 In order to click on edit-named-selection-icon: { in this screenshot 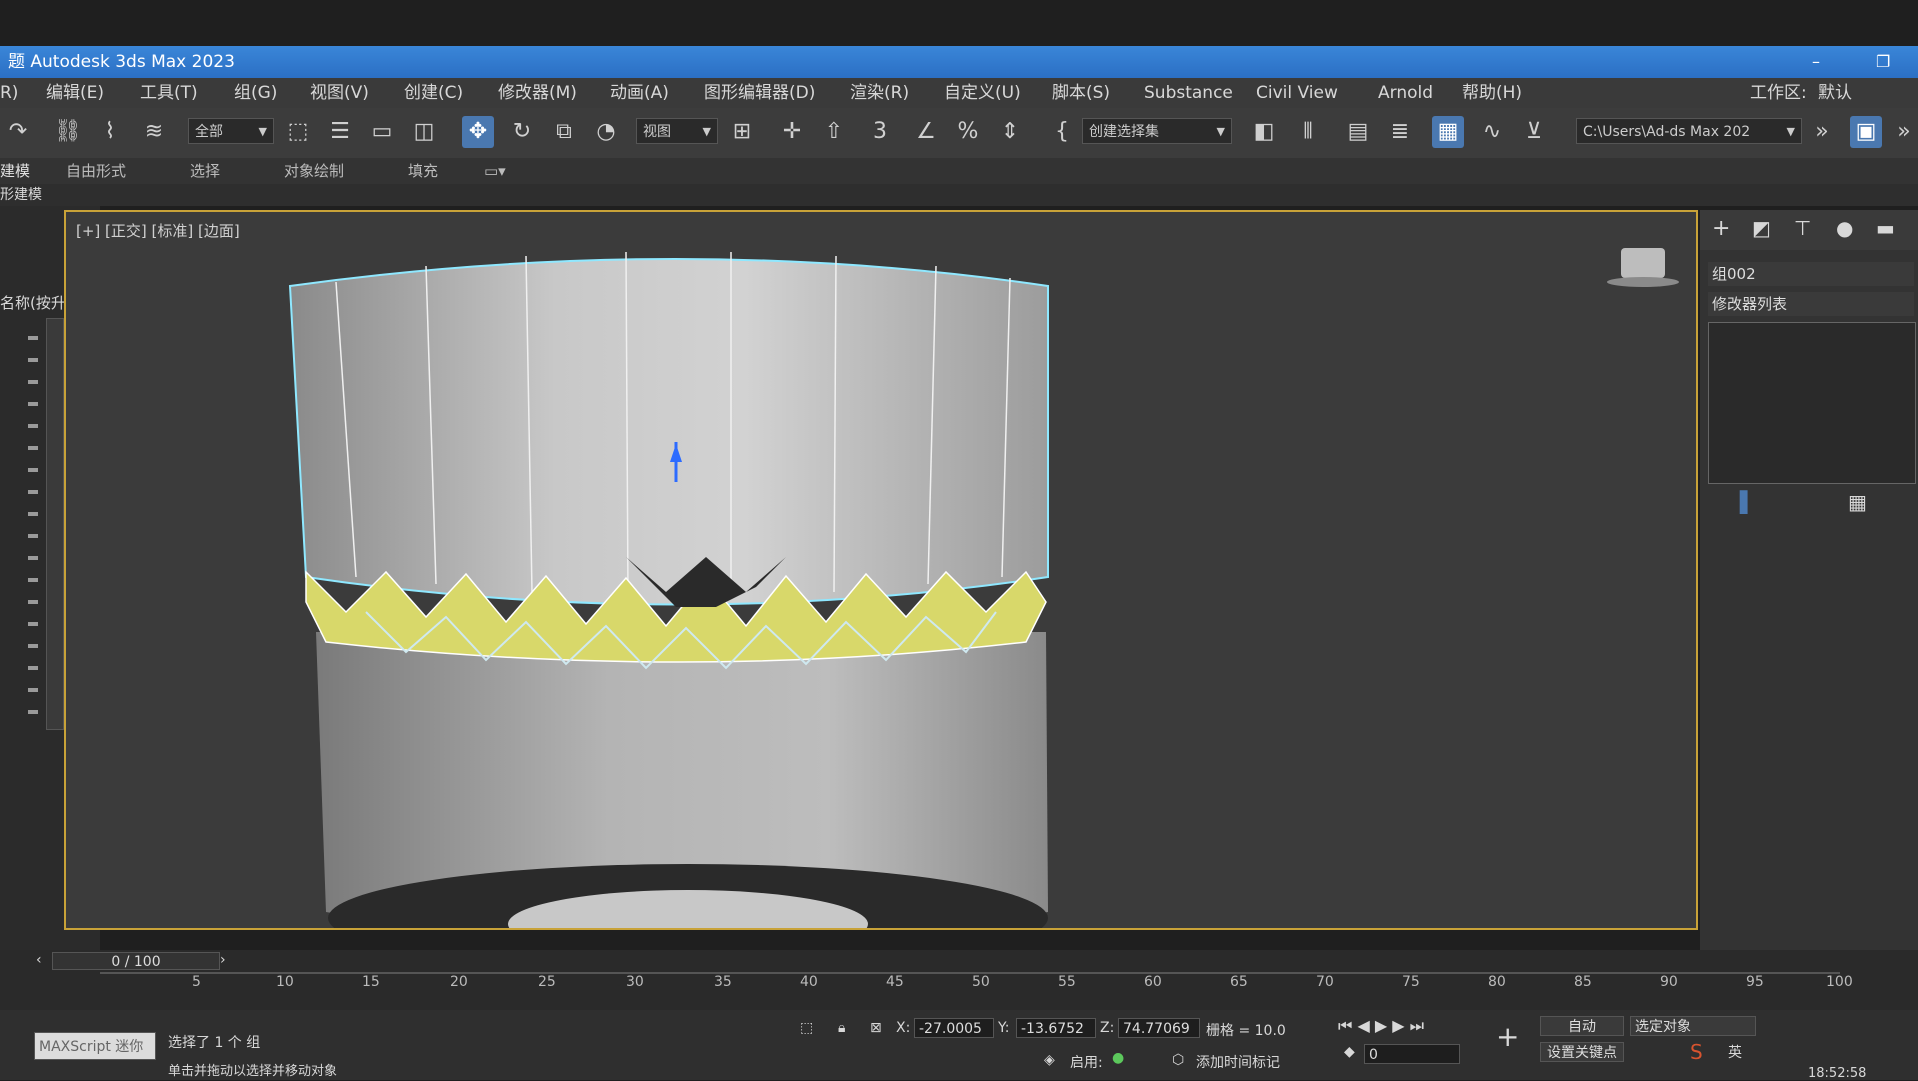, I will do `click(1062, 132)`.